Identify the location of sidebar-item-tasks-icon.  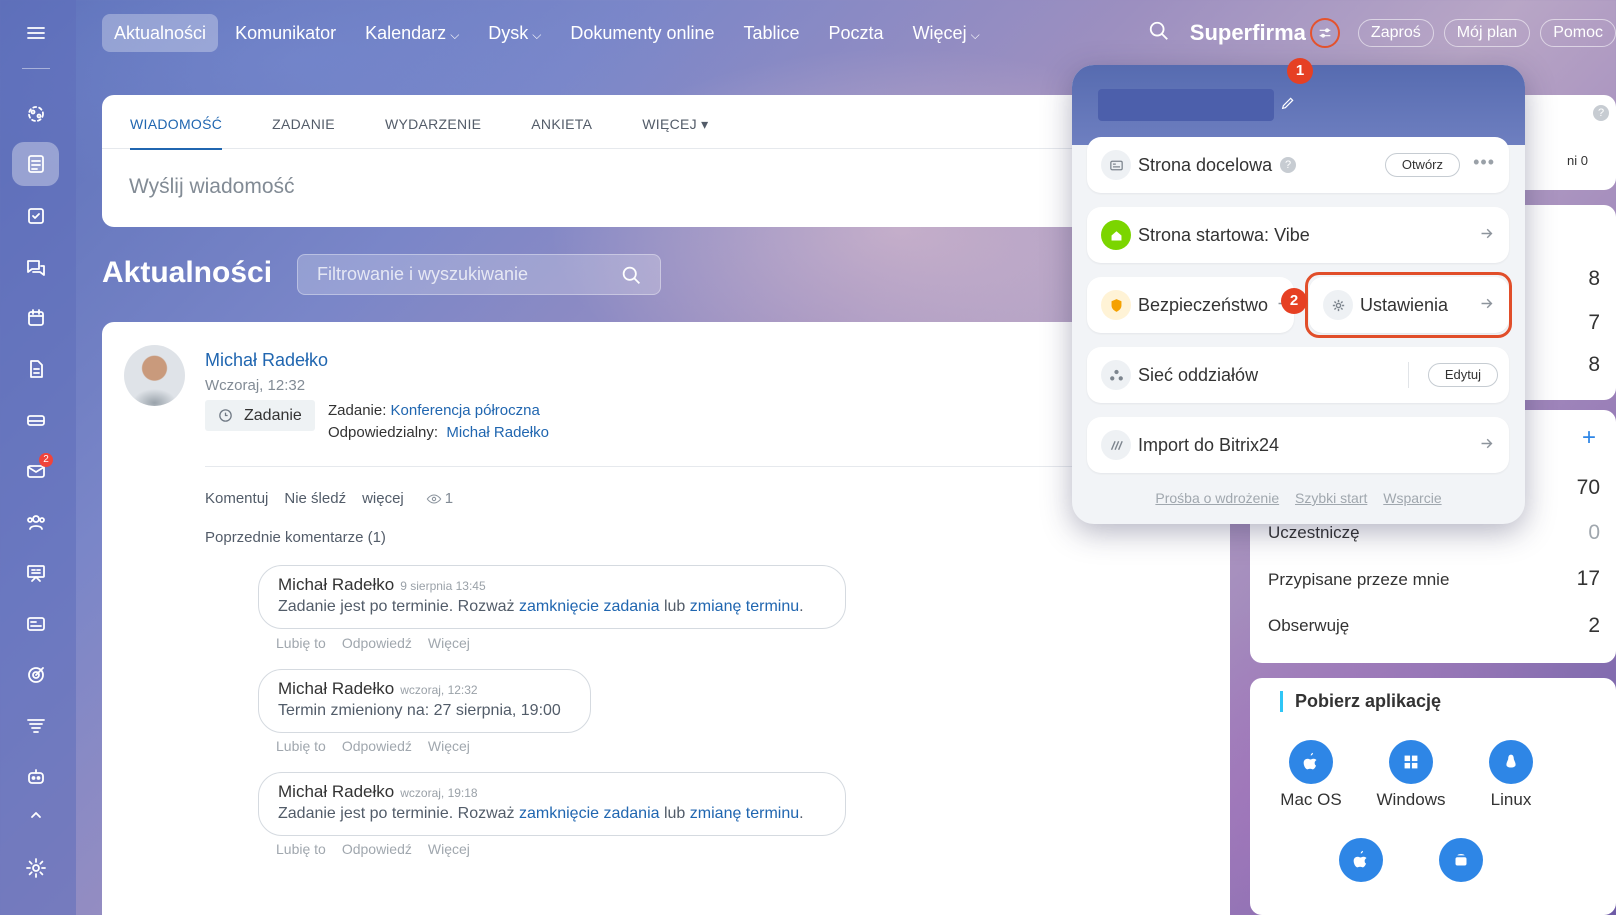
(35, 216).